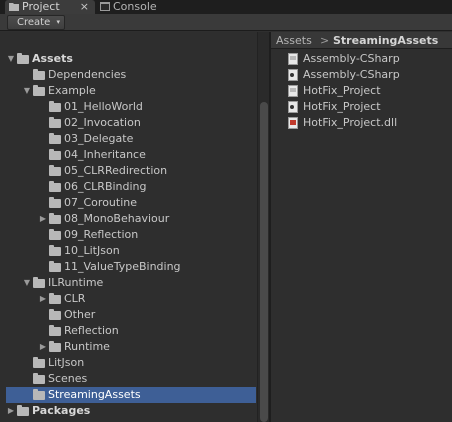 The width and height of the screenshot is (452, 422). I want to click on tree-item-09-reflection: 09_Reflection, so click(129, 235).